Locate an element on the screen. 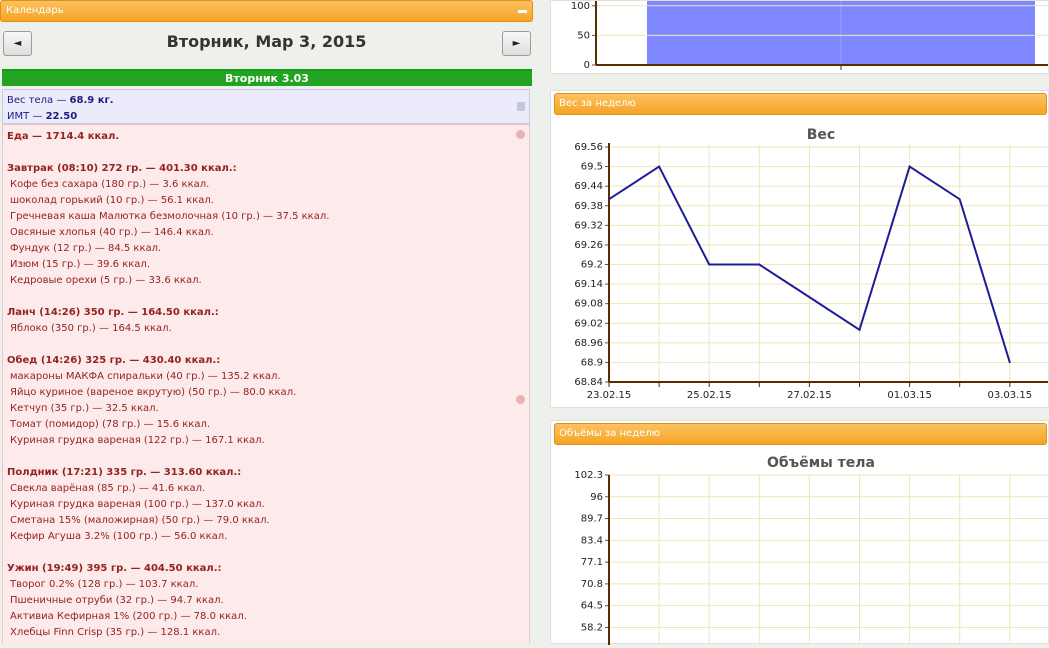 This screenshot has width=1049, height=648. chart-title: Вес is located at coordinates (821, 135).